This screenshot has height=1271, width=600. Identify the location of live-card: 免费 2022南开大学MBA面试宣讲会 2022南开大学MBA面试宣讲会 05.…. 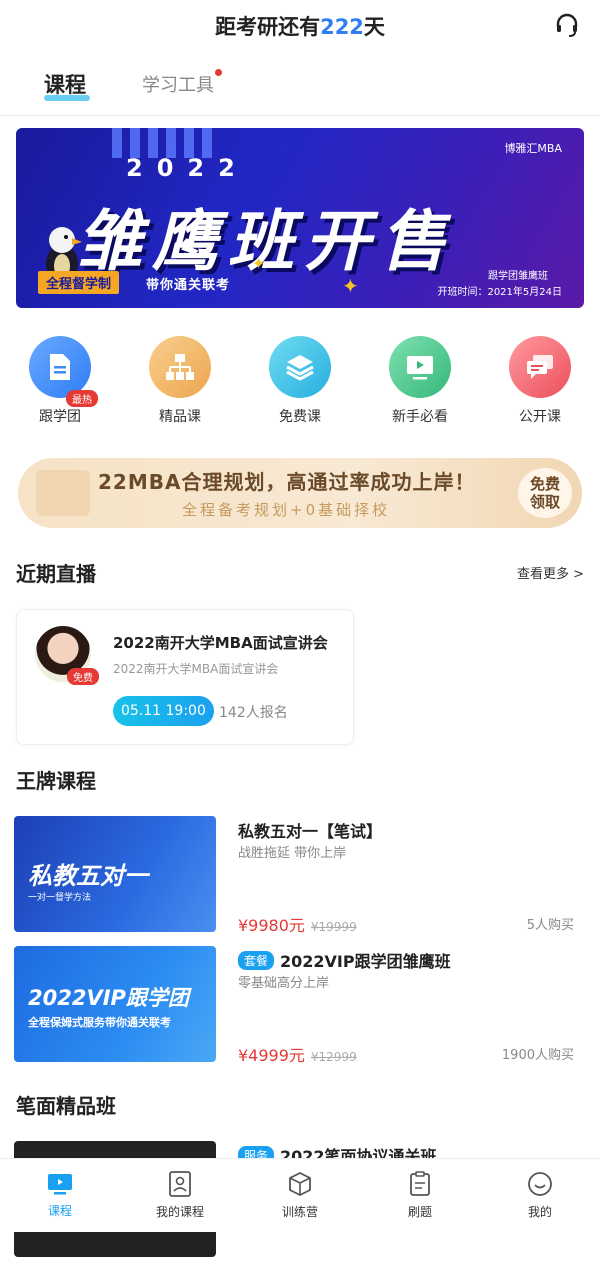
(185, 677).